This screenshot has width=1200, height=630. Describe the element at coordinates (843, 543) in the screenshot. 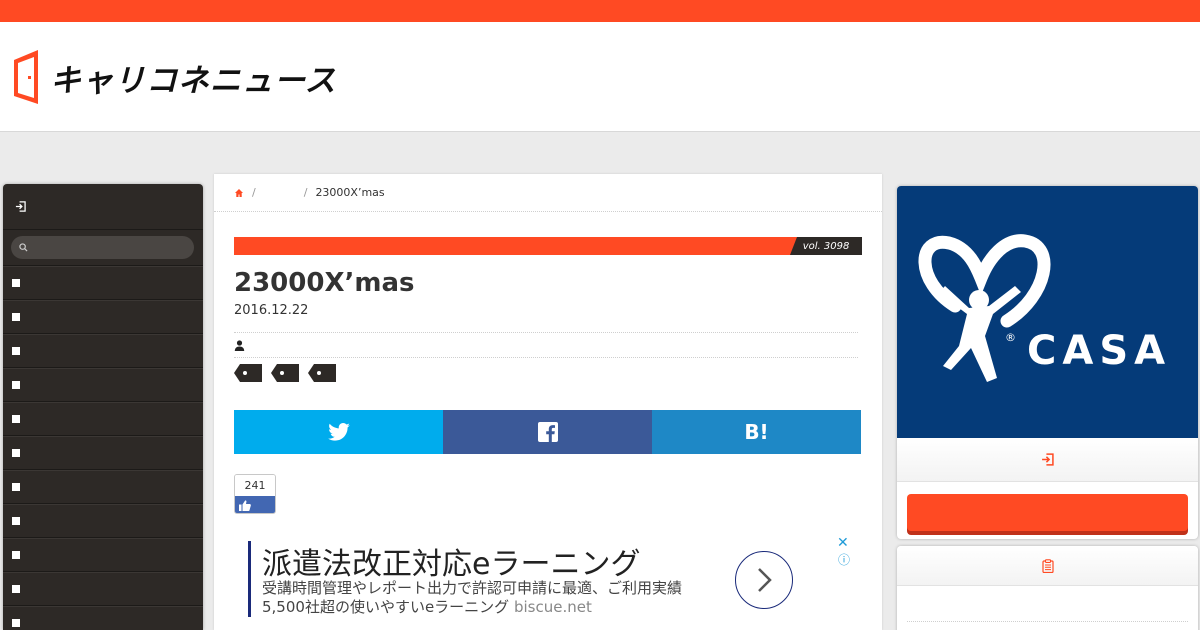

I see `ad-close-icon: ✕` at that location.